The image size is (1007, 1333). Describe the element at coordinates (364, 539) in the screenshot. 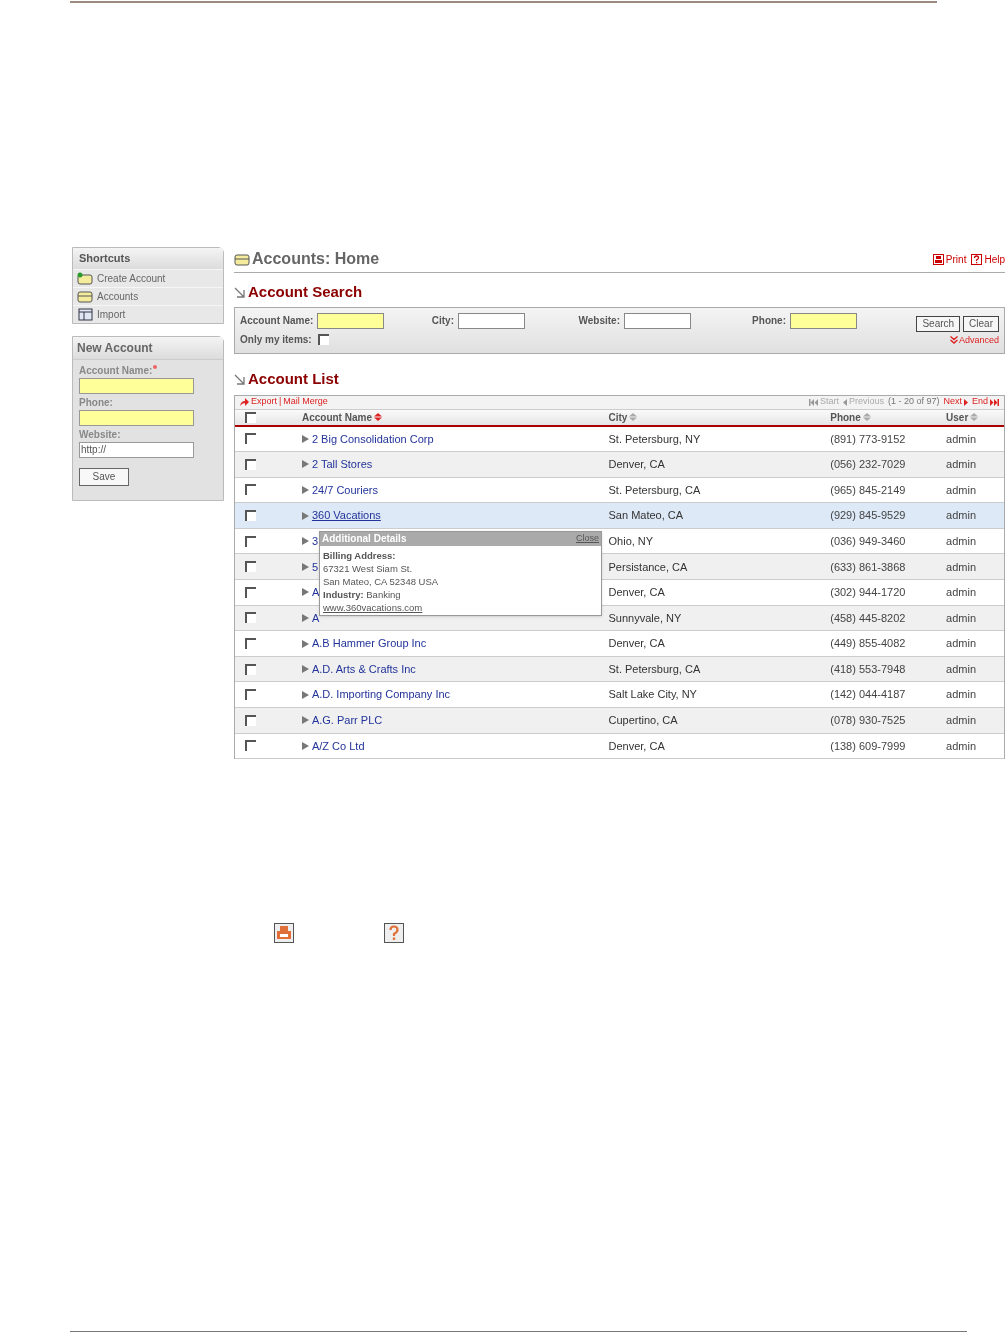

I see `popup-title: Additional Details` at that location.